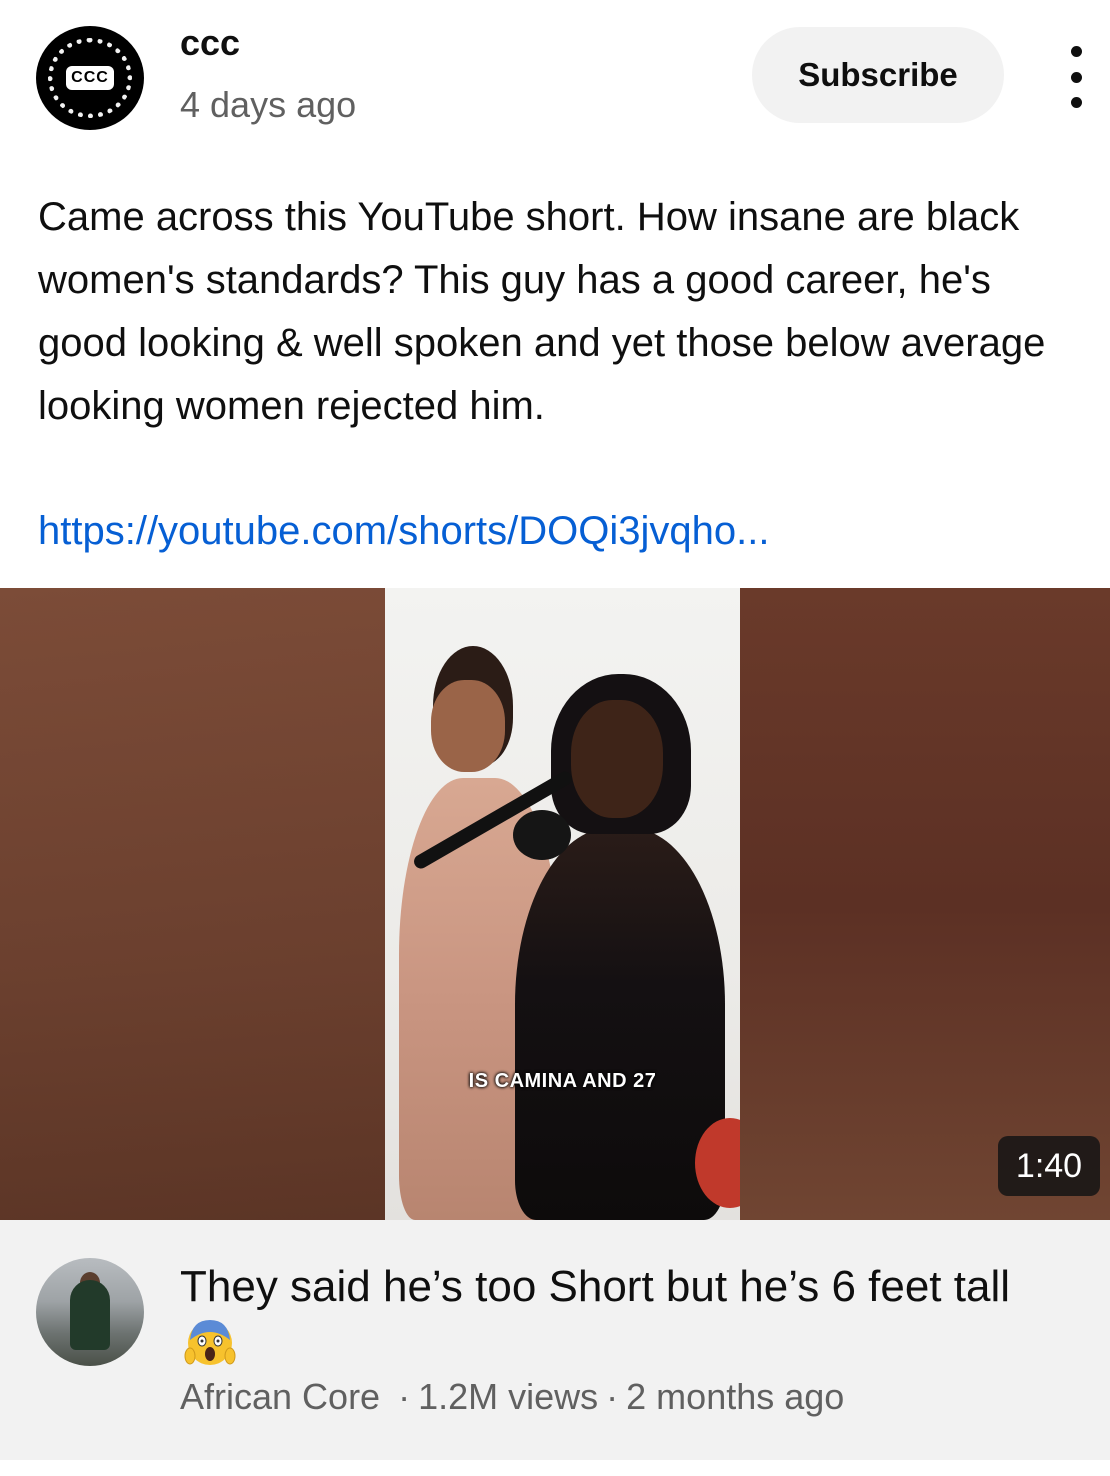 Image resolution: width=1110 pixels, height=1476 pixels. What do you see at coordinates (210, 1342) in the screenshot?
I see `face-screaming-in-fear-icon` at bounding box center [210, 1342].